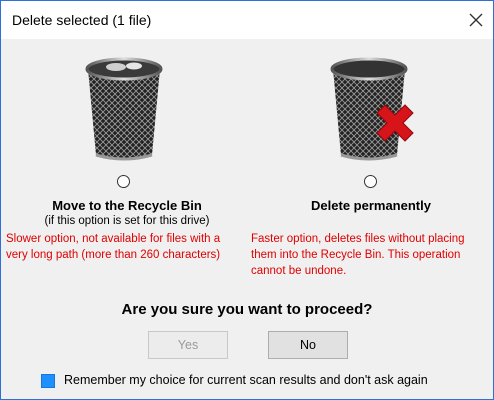 The height and width of the screenshot is (400, 494). Describe the element at coordinates (124, 111) in the screenshot. I see `recycle-bin-icon` at that location.